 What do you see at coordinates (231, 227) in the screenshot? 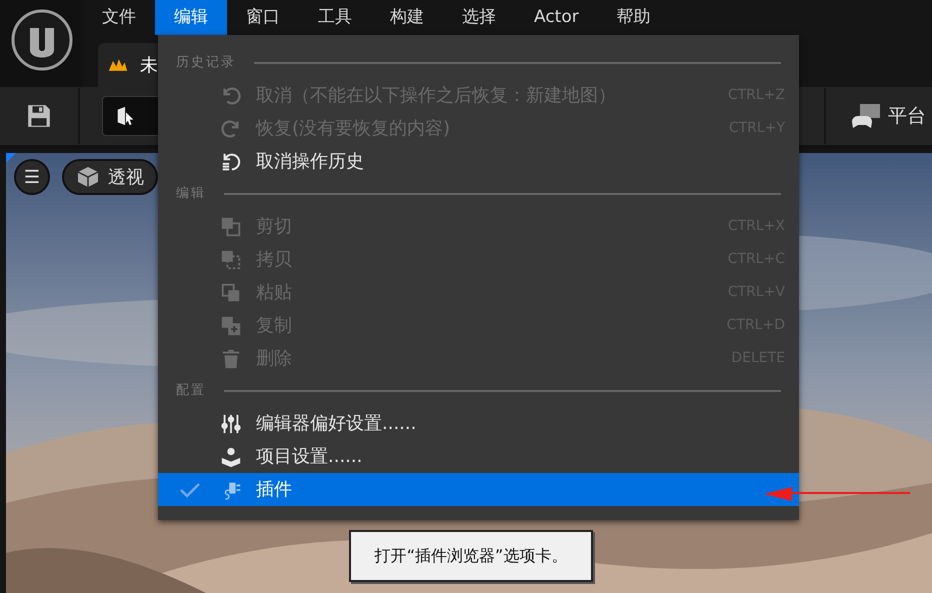
I see `cut-icon` at bounding box center [231, 227].